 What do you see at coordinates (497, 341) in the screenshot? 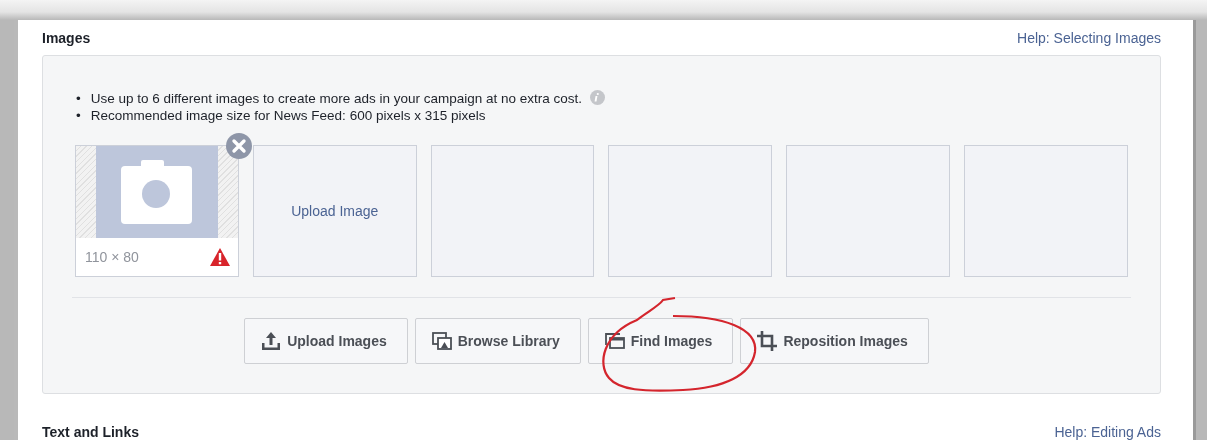
I see `toolbar-button: Browse Library` at bounding box center [497, 341].